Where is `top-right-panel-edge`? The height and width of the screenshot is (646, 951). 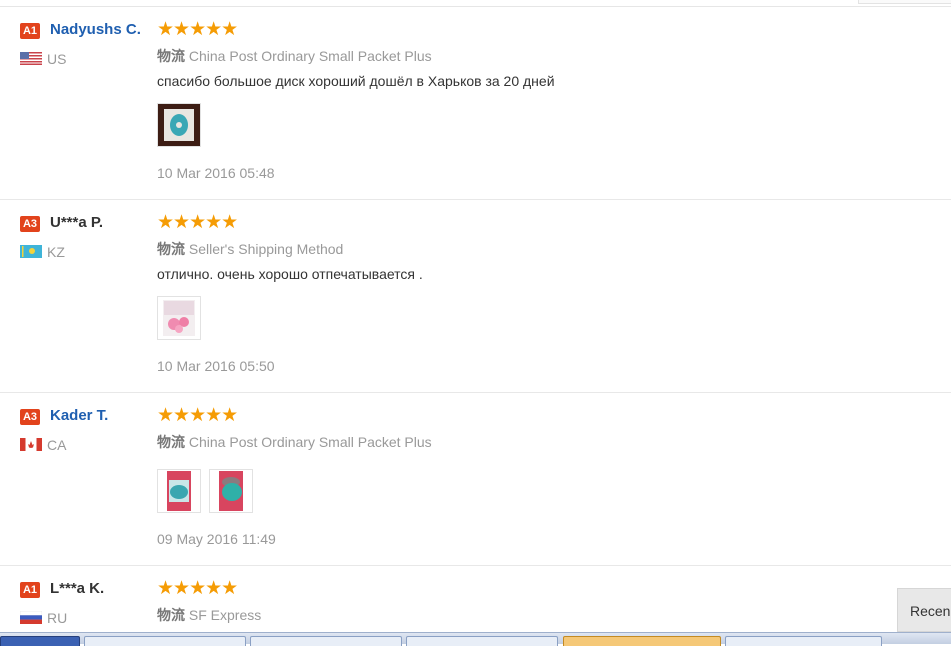
top-right-panel-edge is located at coordinates (904, 2).